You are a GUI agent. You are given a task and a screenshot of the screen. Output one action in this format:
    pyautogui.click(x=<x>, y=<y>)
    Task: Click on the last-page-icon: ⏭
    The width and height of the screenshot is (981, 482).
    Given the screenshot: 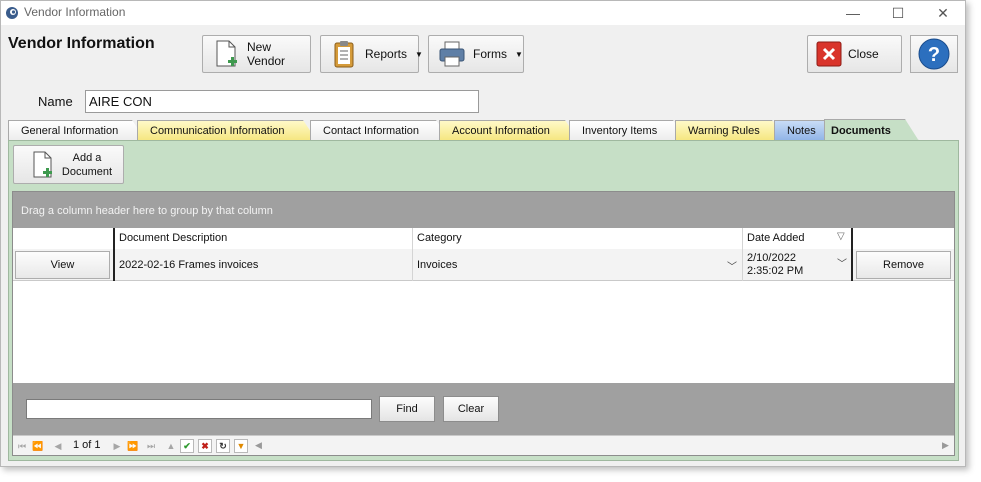 What is the action you would take?
    pyautogui.click(x=151, y=446)
    